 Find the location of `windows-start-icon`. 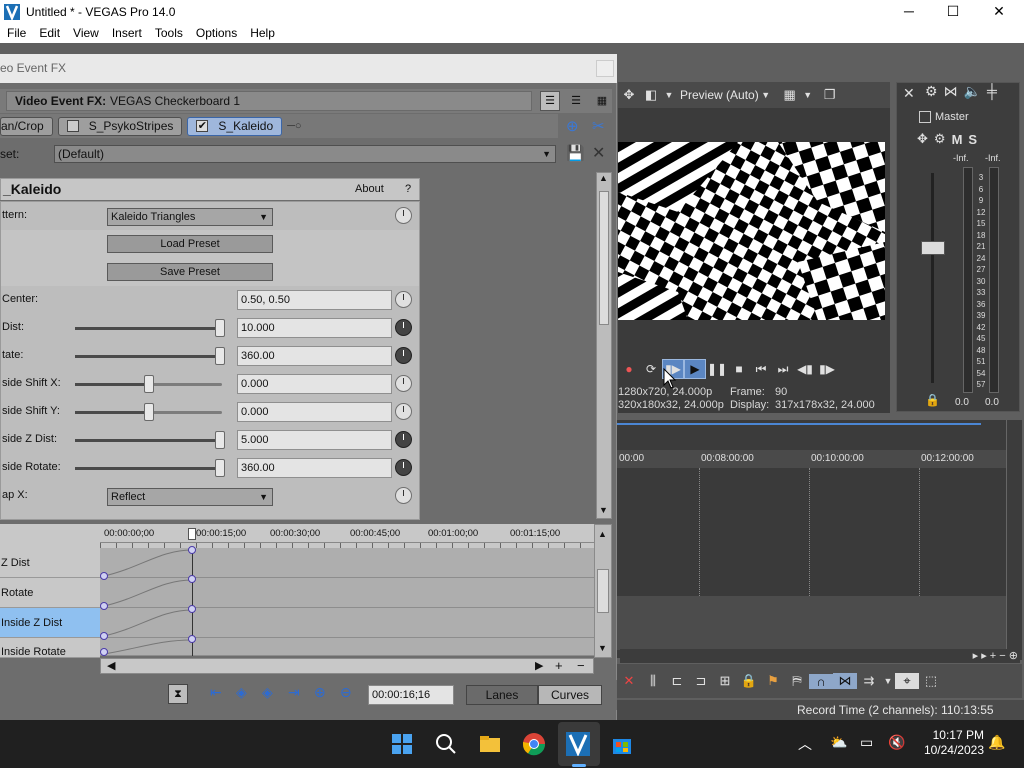

windows-start-icon is located at coordinates (402, 744).